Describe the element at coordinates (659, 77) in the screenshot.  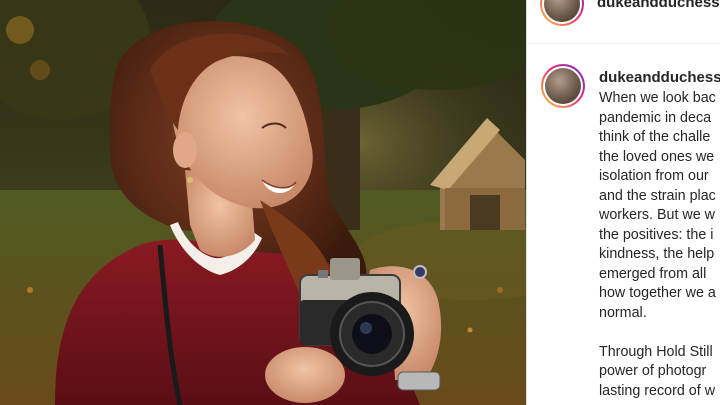
I see `caption-username-link: dukeandduchesso` at that location.